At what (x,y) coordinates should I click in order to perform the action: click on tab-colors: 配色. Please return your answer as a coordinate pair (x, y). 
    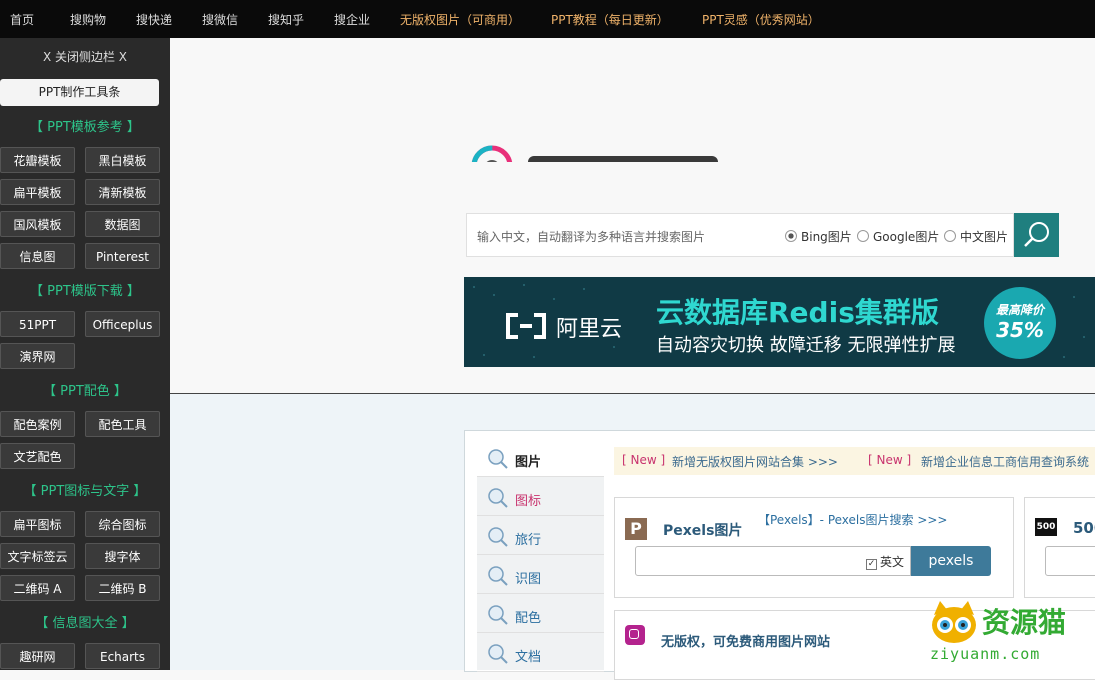
    Looking at the image, I should click on (540, 614).